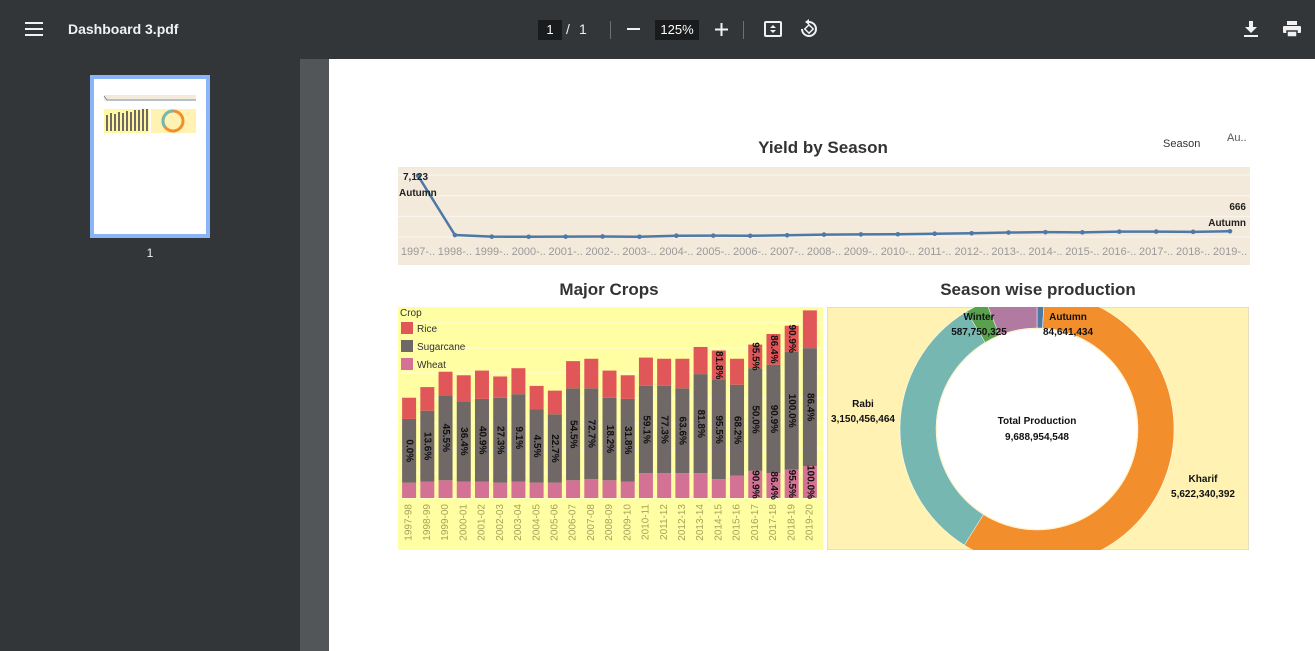  I want to click on bar-x-tick-label: 2005-06, so click(554, 522).